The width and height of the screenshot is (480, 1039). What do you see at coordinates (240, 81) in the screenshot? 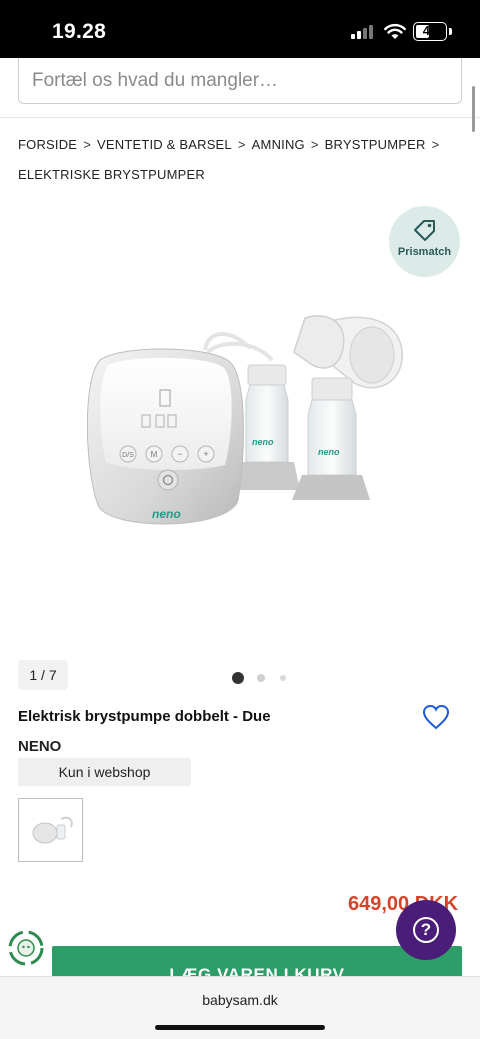
I see `search-input` at bounding box center [240, 81].